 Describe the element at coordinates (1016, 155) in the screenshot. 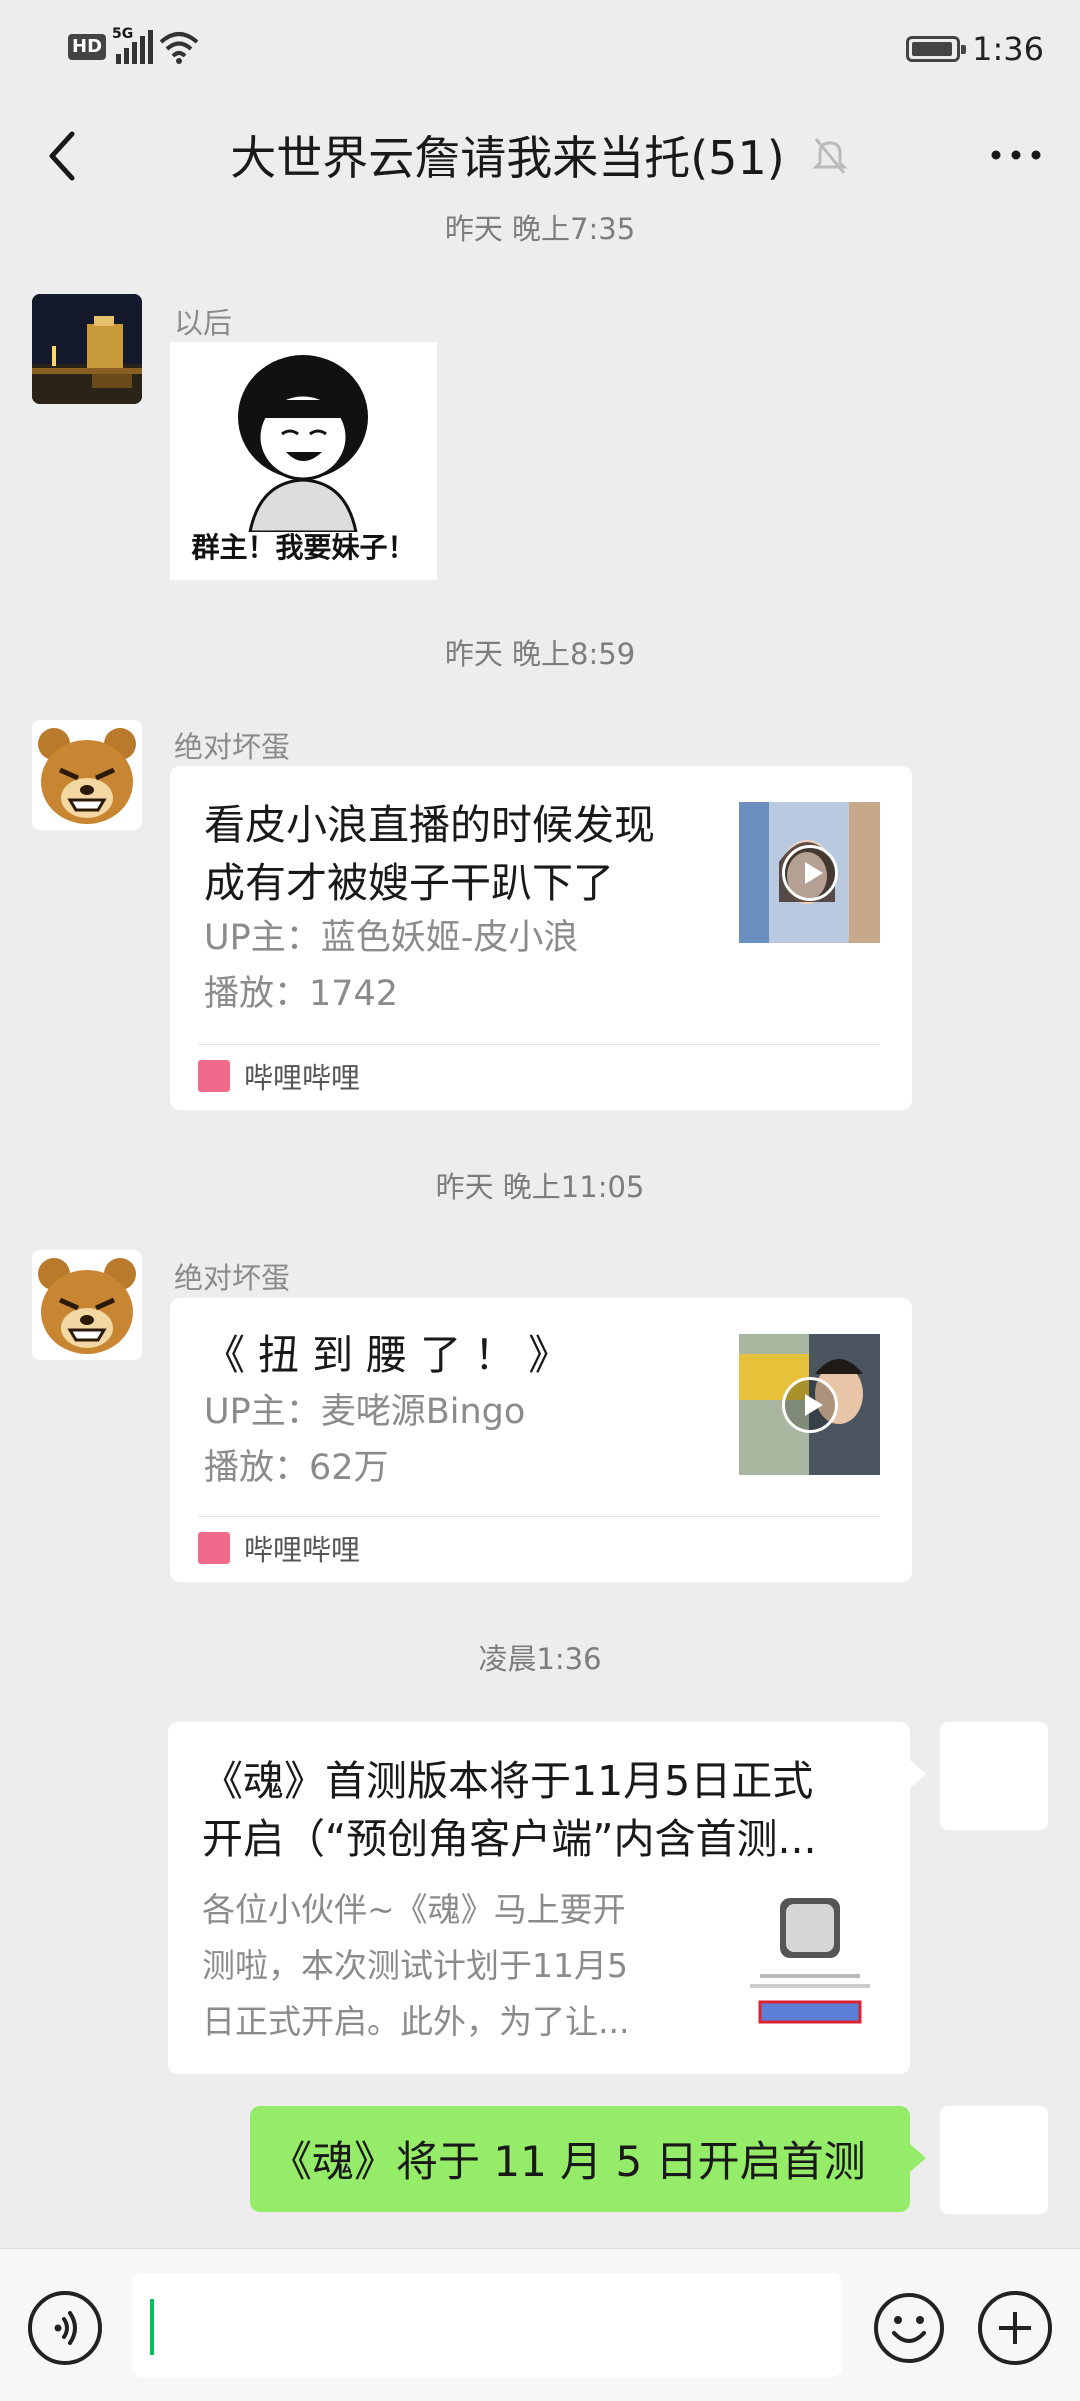

I see `more-options-icon` at that location.